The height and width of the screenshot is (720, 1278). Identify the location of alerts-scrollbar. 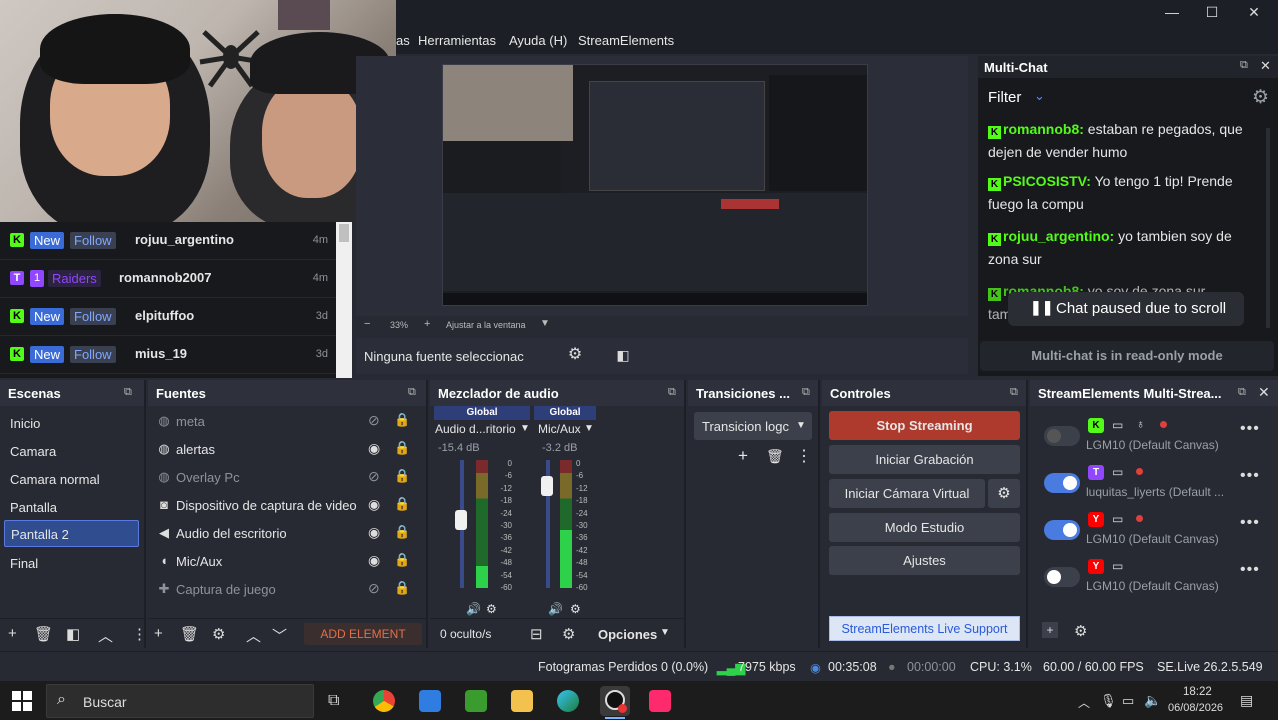
(344, 300).